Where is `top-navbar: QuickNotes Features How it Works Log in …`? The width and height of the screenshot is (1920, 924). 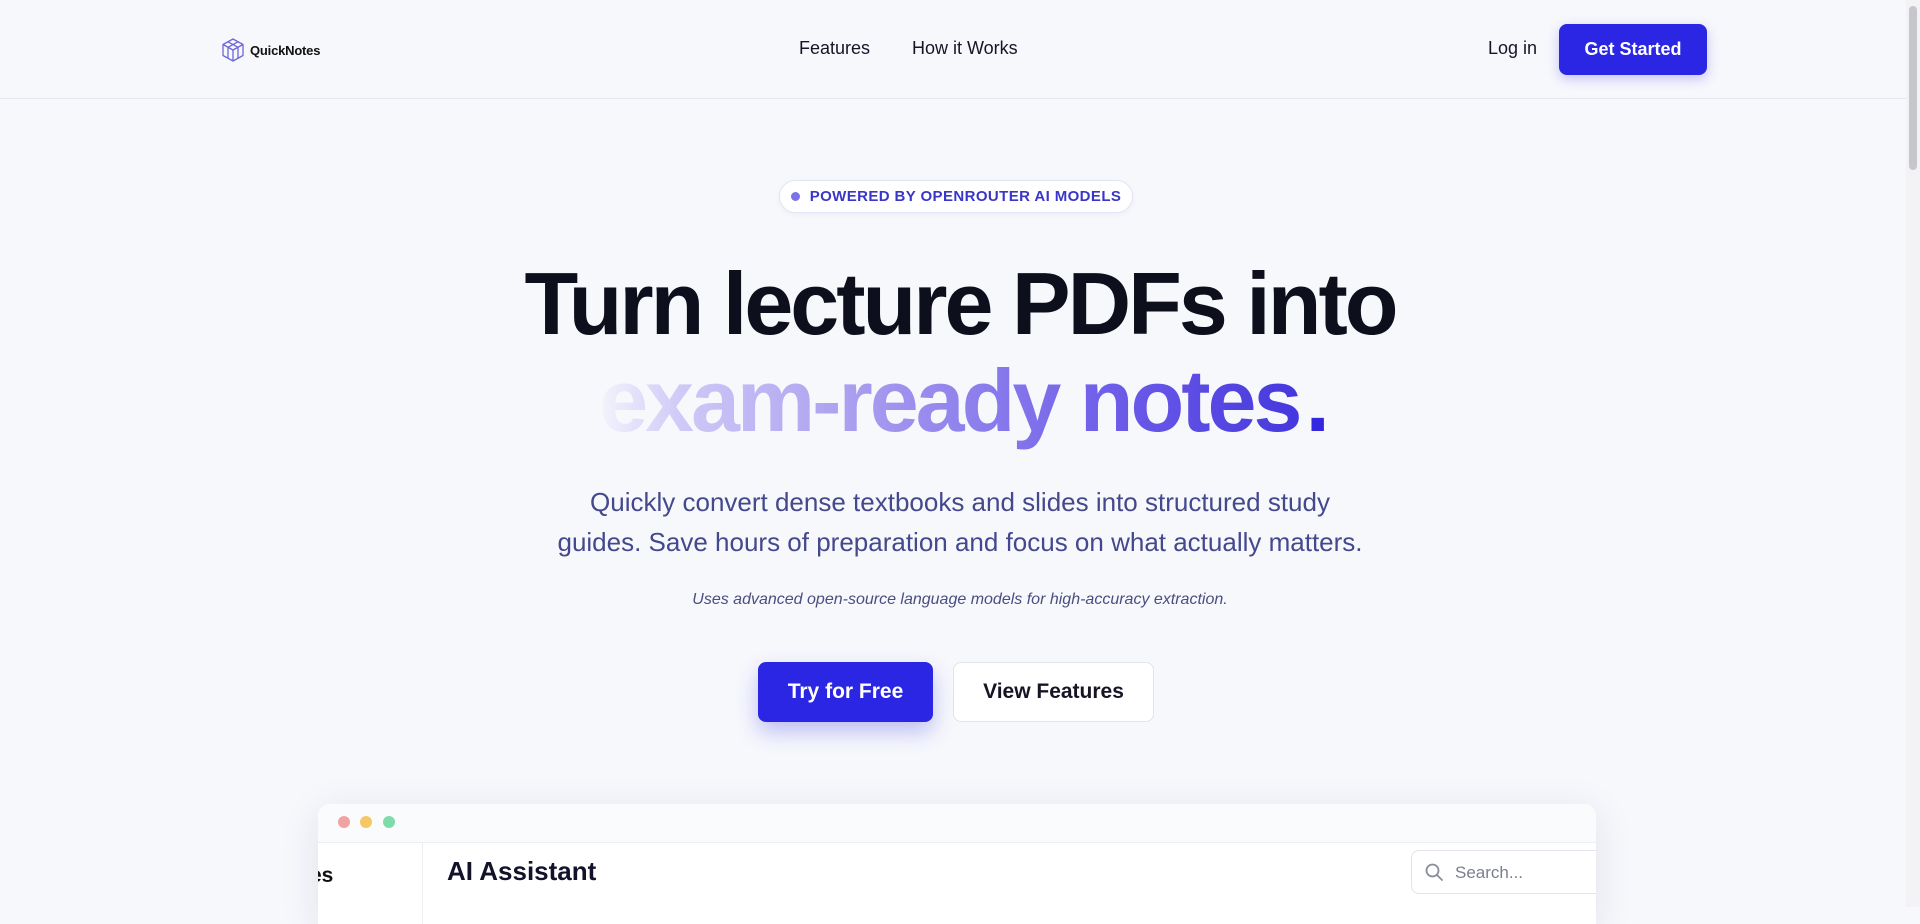
top-navbar: QuickNotes Features How it Works Log in … is located at coordinates (960, 49).